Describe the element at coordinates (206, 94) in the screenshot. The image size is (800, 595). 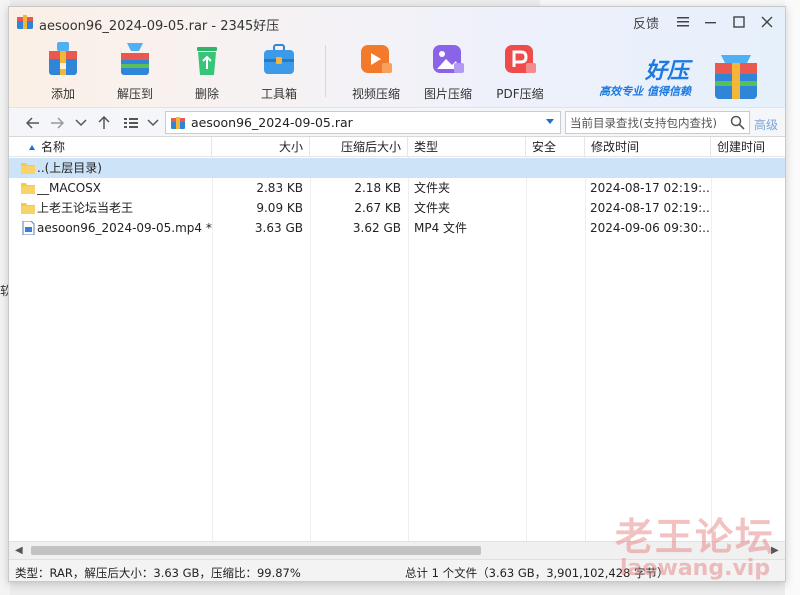
I see `delete-label: 删除` at that location.